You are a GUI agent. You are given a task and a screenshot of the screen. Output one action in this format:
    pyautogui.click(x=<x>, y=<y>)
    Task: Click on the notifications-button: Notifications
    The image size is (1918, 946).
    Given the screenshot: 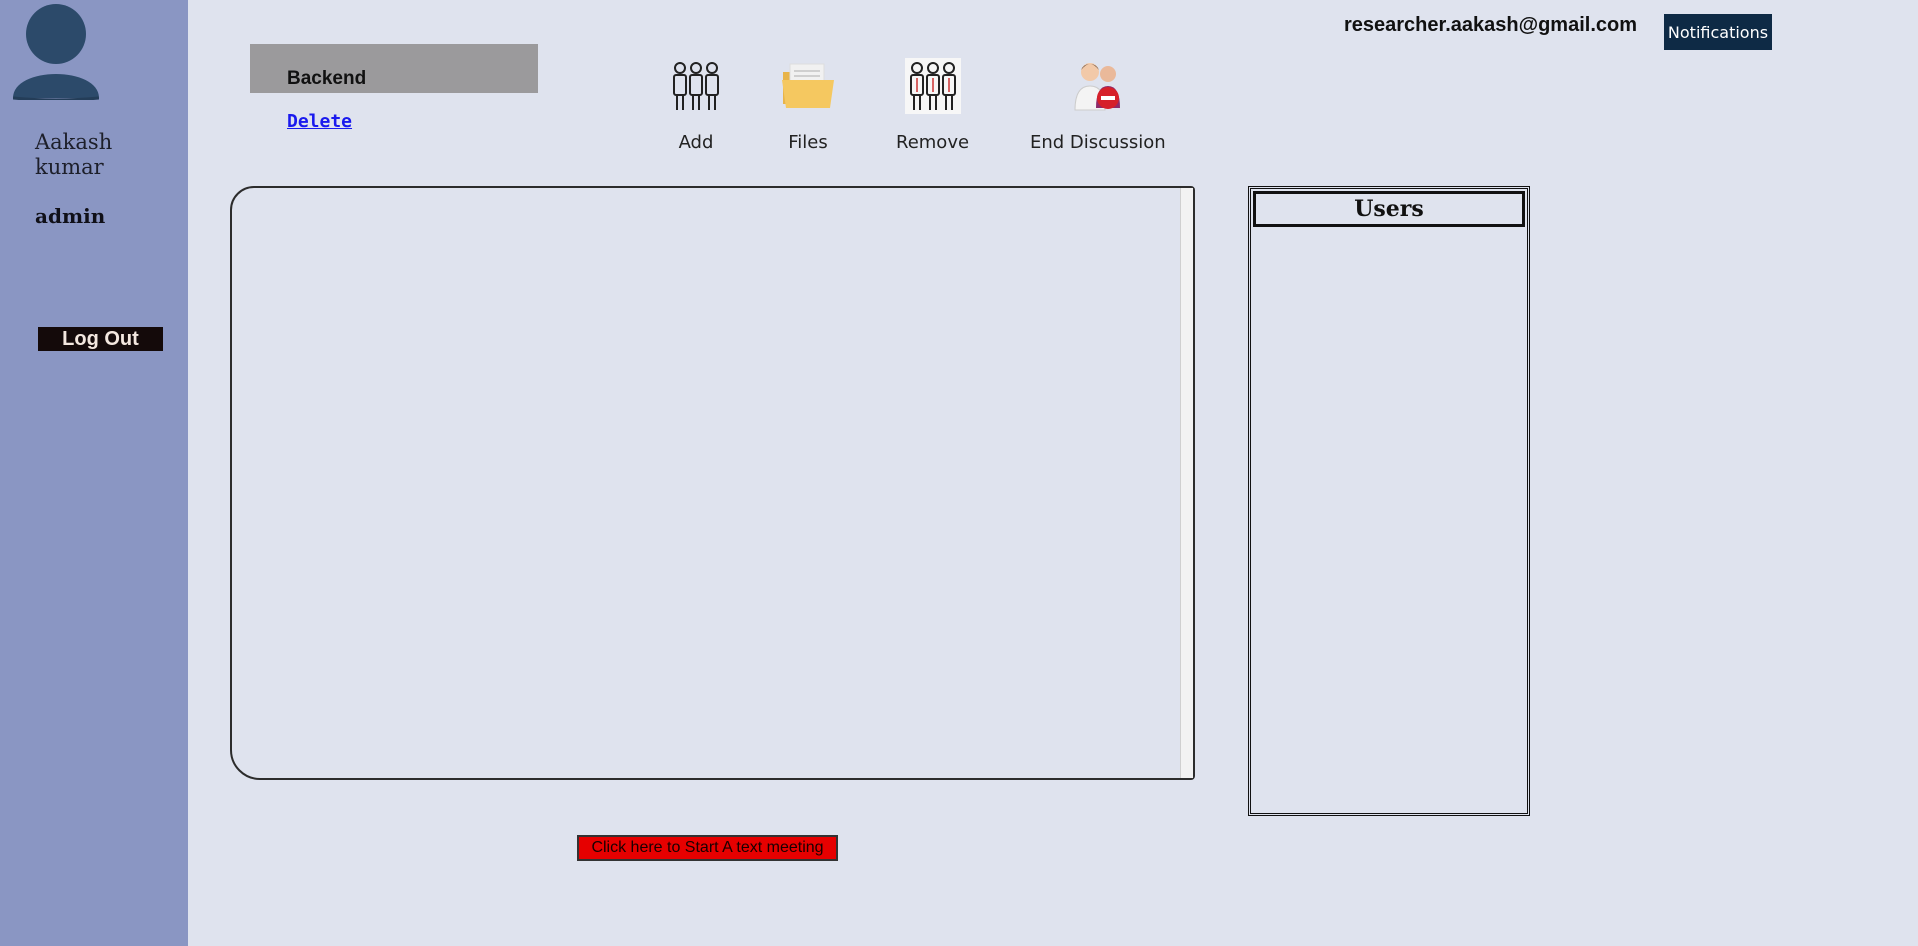 What is the action you would take?
    pyautogui.click(x=1718, y=32)
    